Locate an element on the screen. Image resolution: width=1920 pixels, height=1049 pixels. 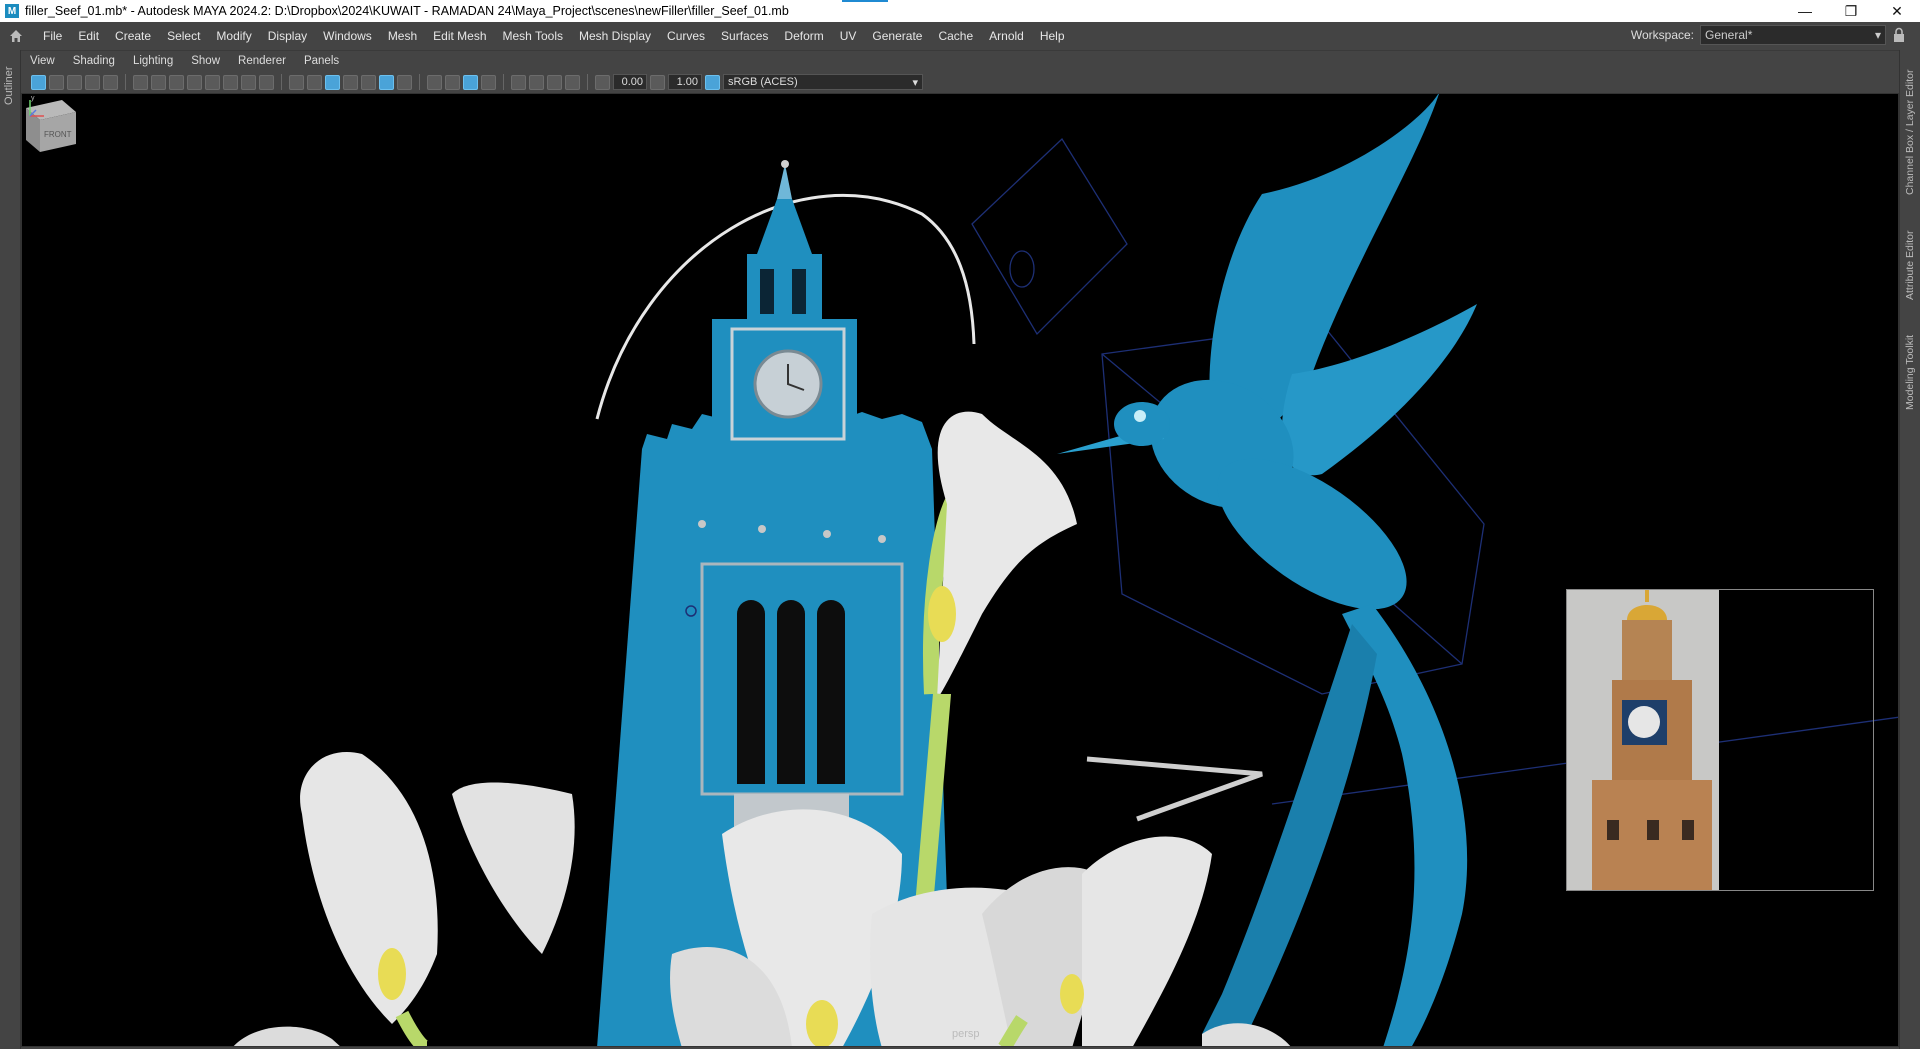
exposure-icon is located at coordinates (602, 82).